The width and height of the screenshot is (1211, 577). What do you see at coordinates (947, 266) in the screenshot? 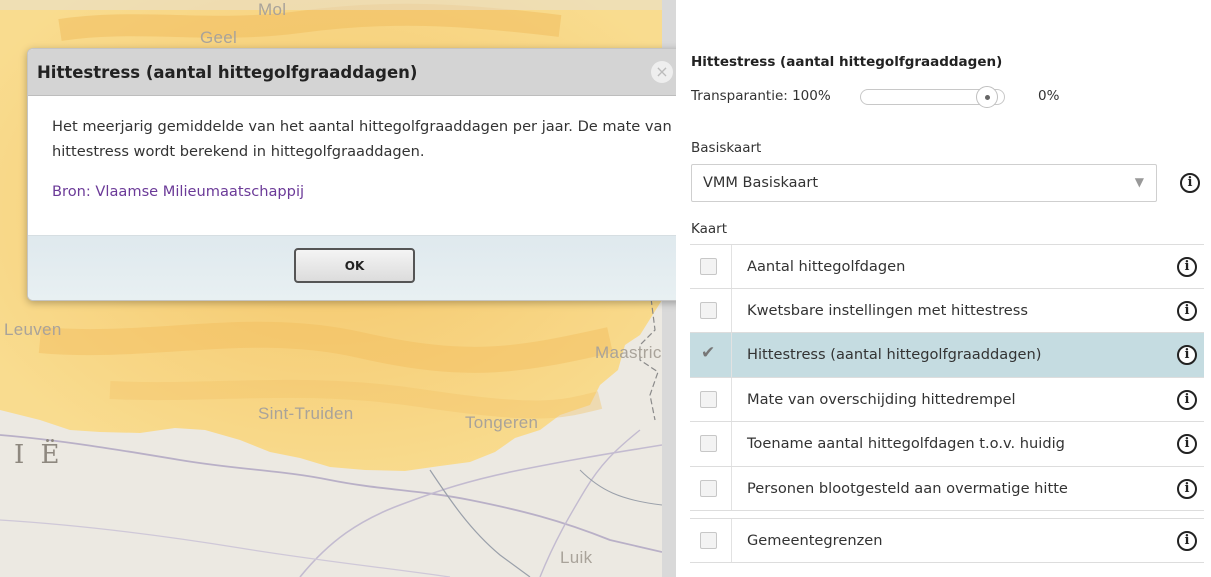
I see `layer-row: Aantal hittegolfdagen i` at bounding box center [947, 266].